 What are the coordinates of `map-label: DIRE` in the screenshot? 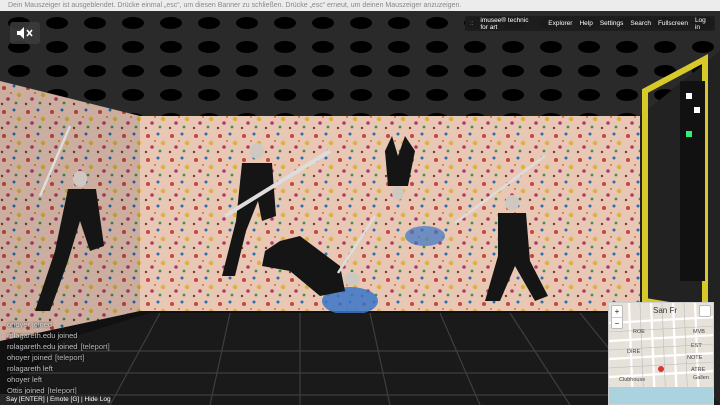 It's located at (634, 352).